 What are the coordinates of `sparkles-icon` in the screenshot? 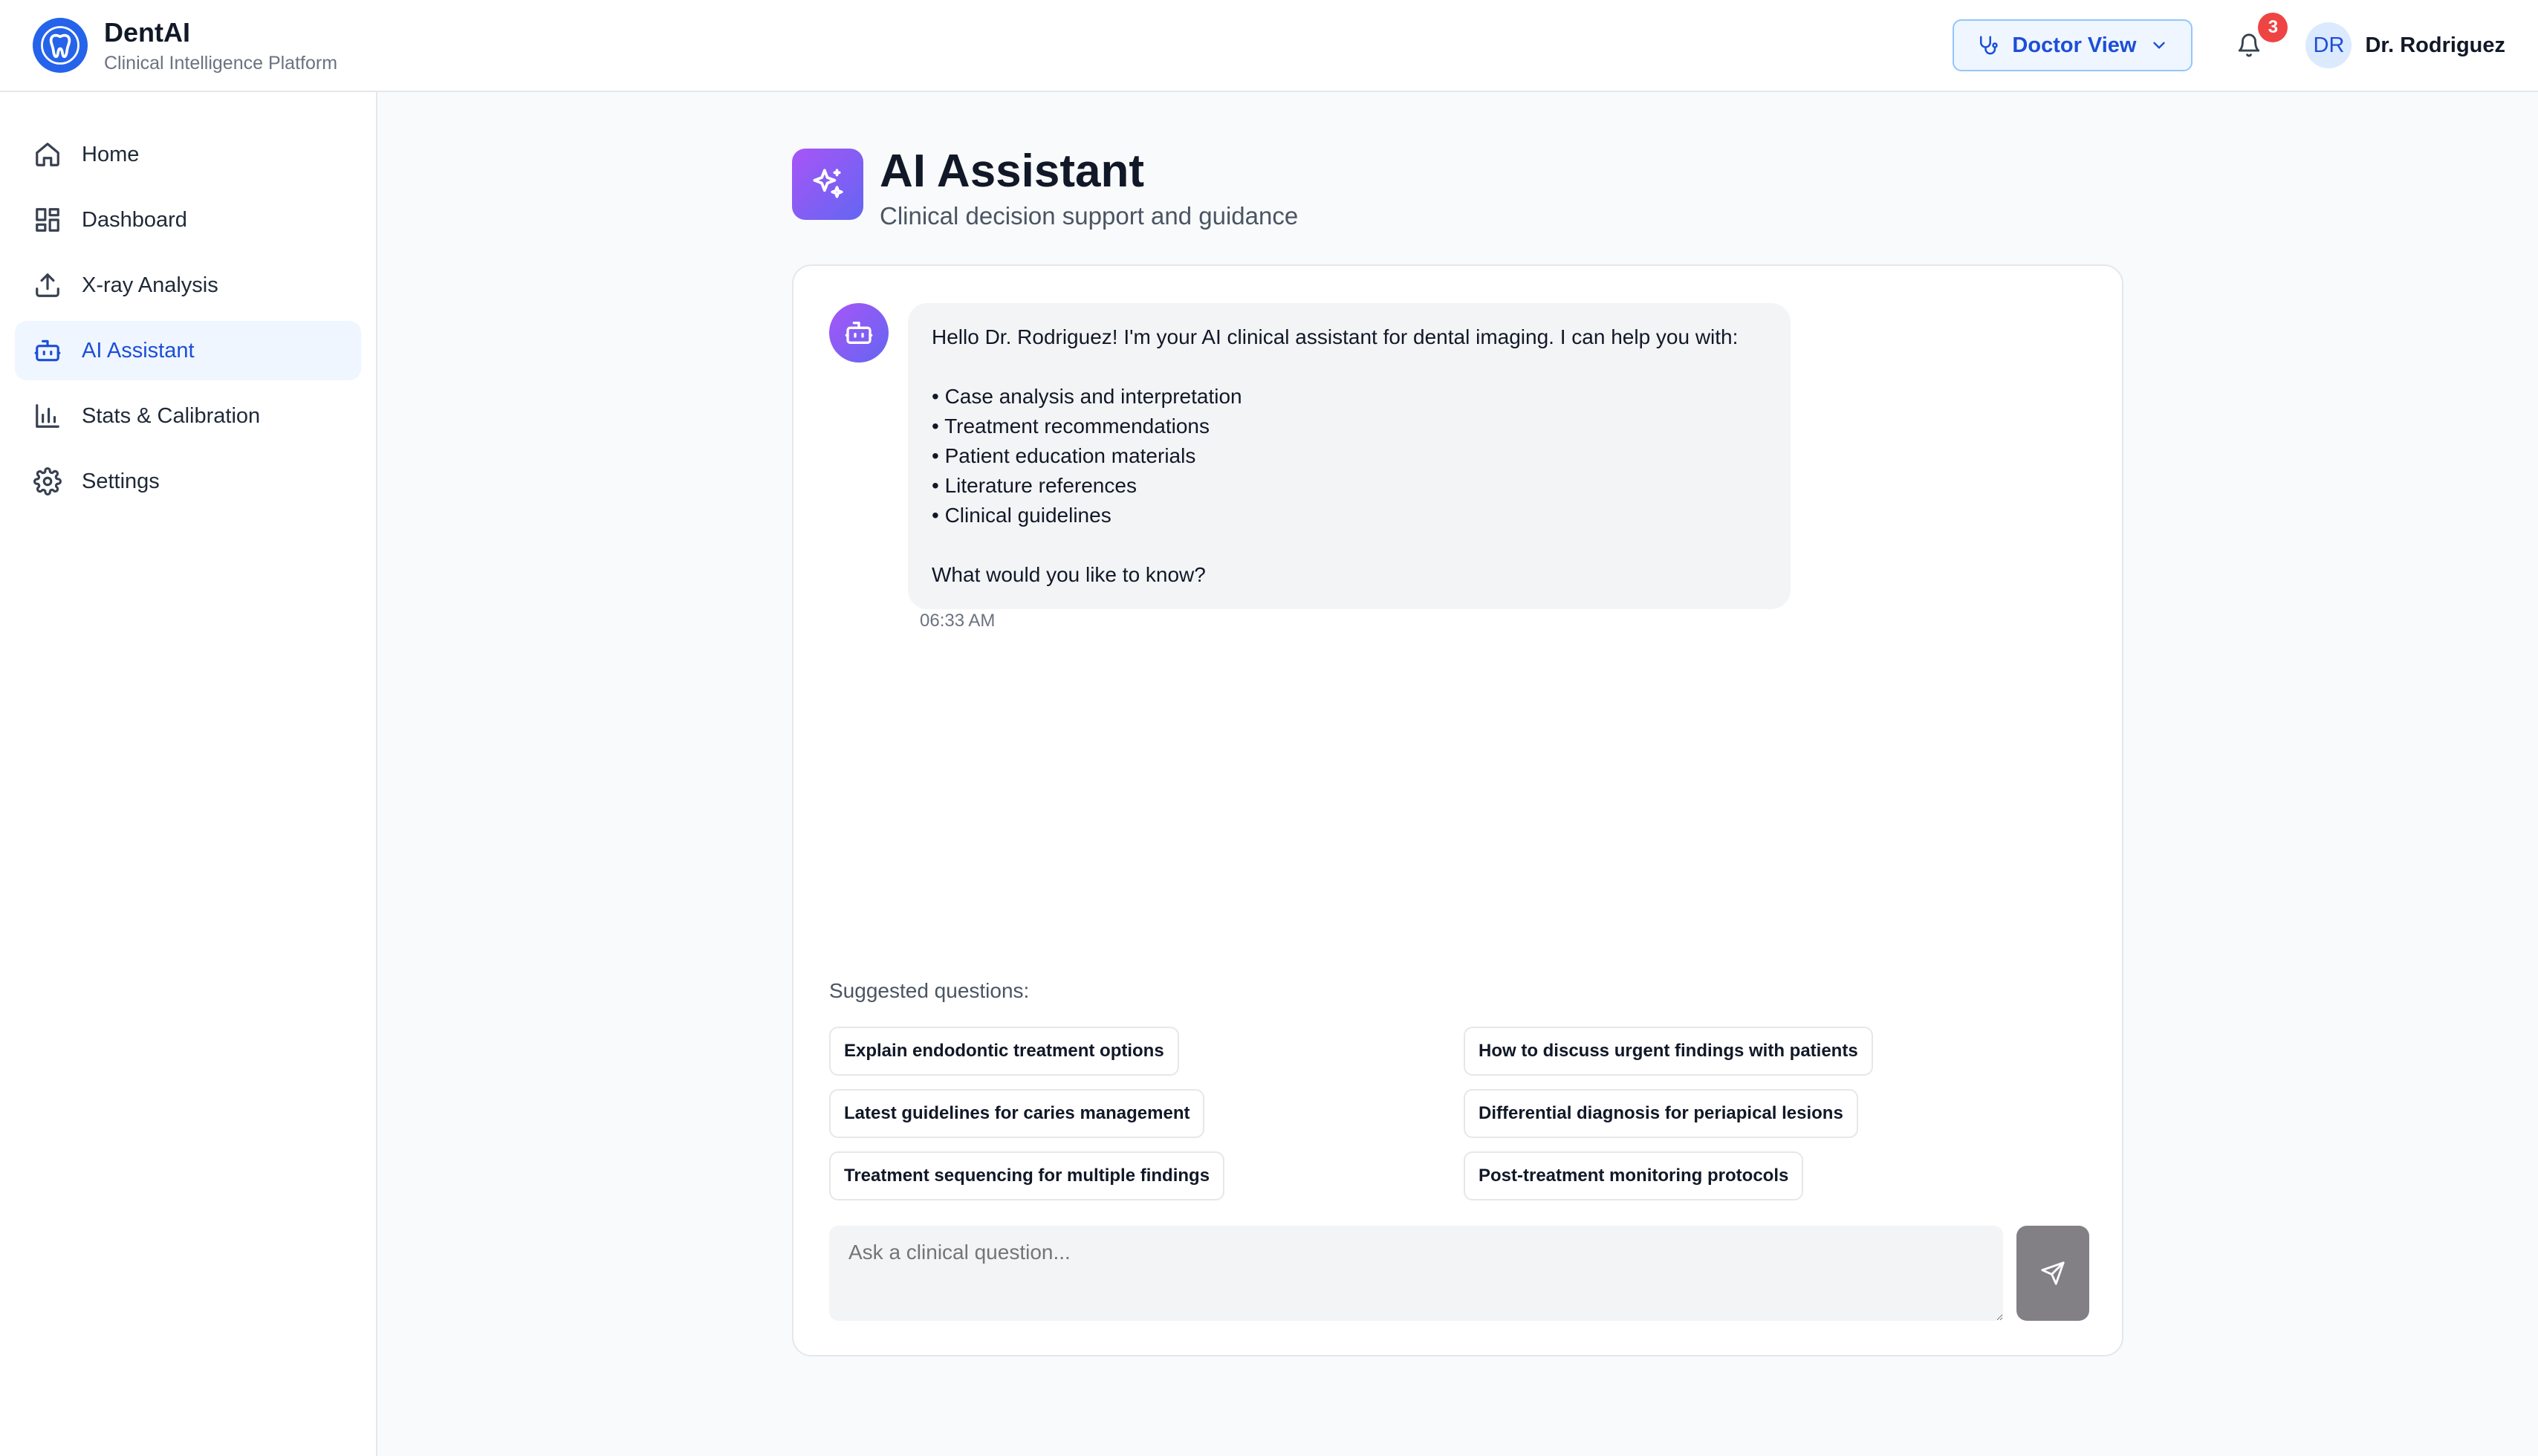 It's located at (827, 185).